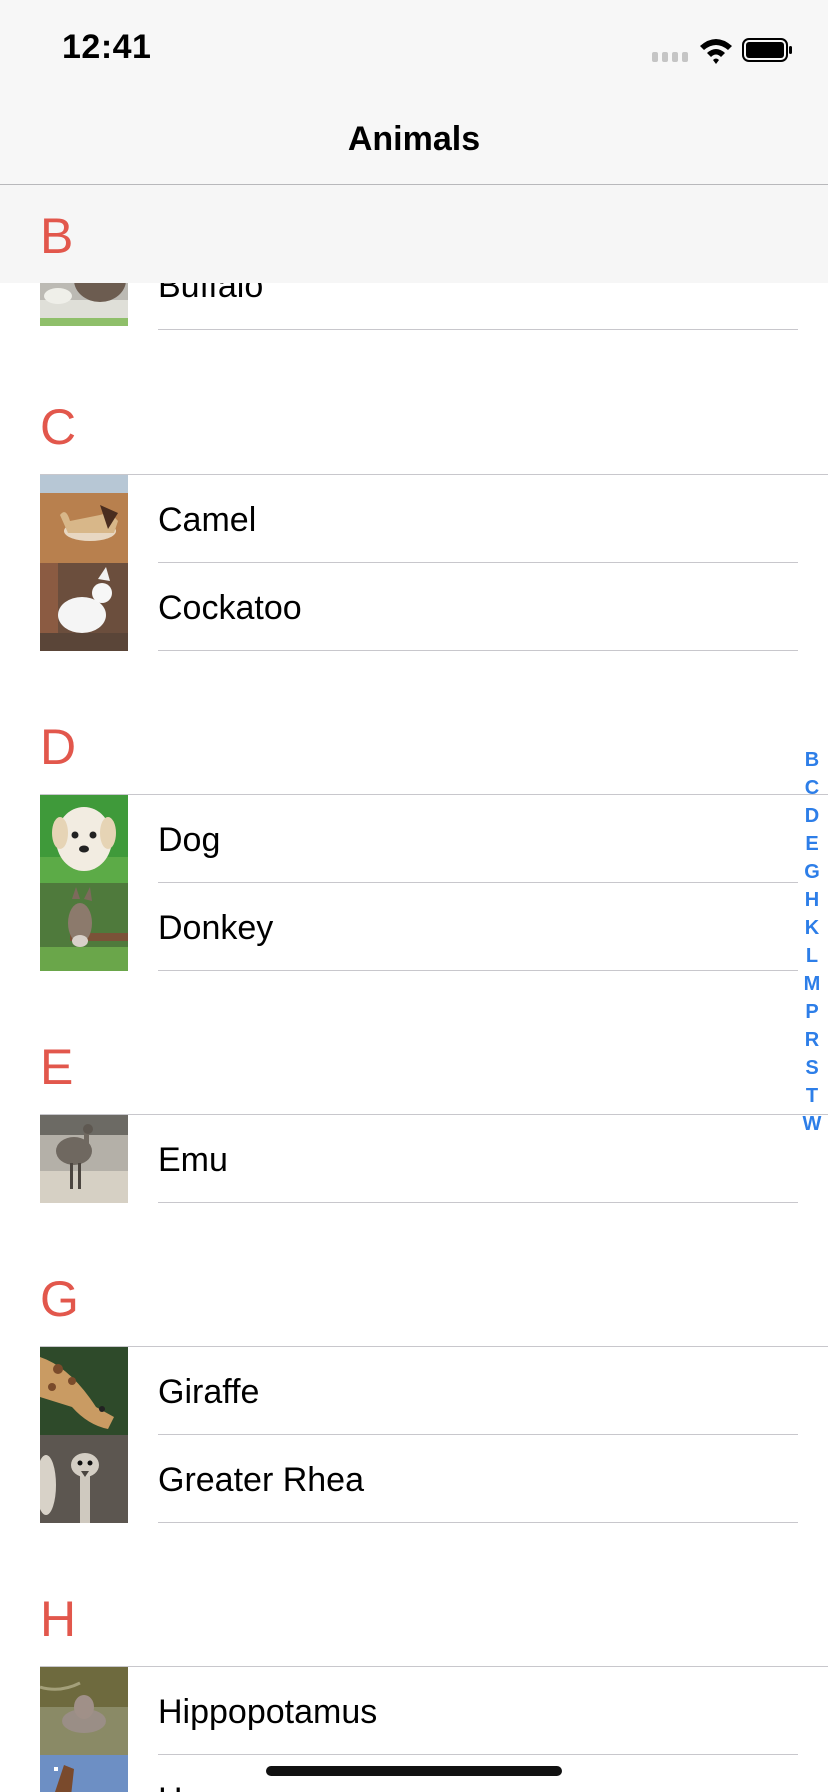 Image resolution: width=828 pixels, height=1792 pixels. I want to click on section-header-e: E, so click(414, 1066).